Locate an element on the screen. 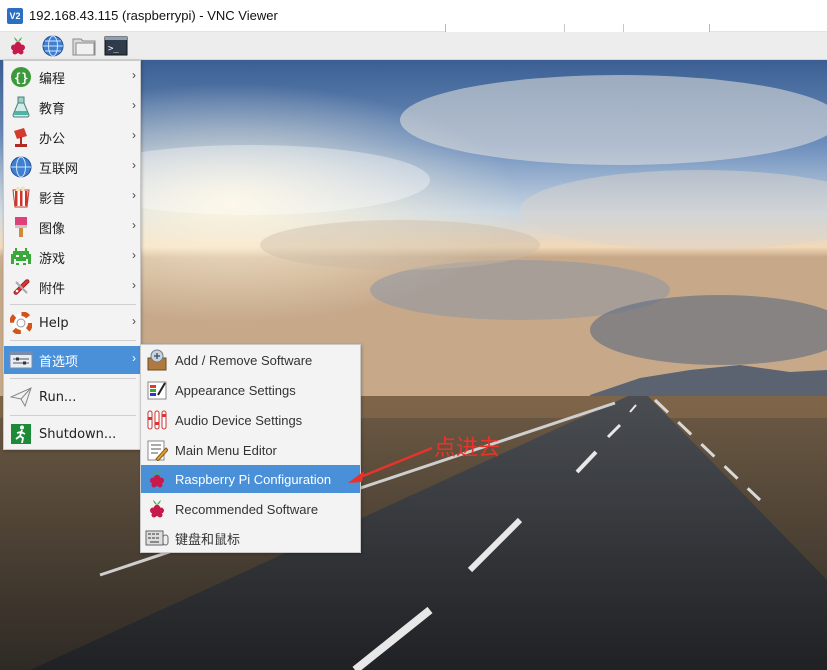  accessories-icon is located at coordinates (21, 287).